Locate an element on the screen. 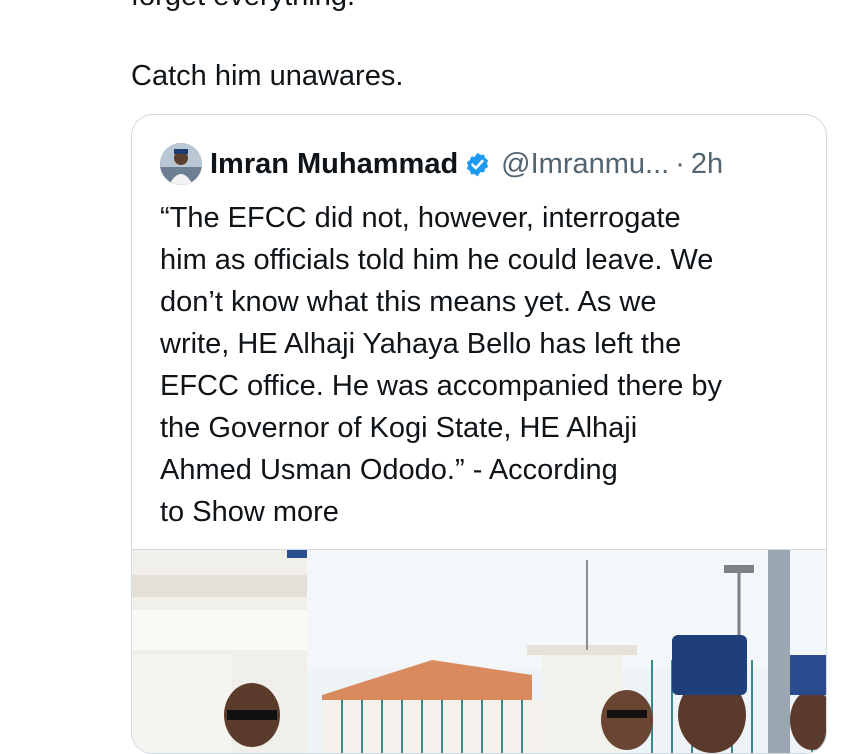  quoted-body-last-line: to Show more is located at coordinates (441, 512).